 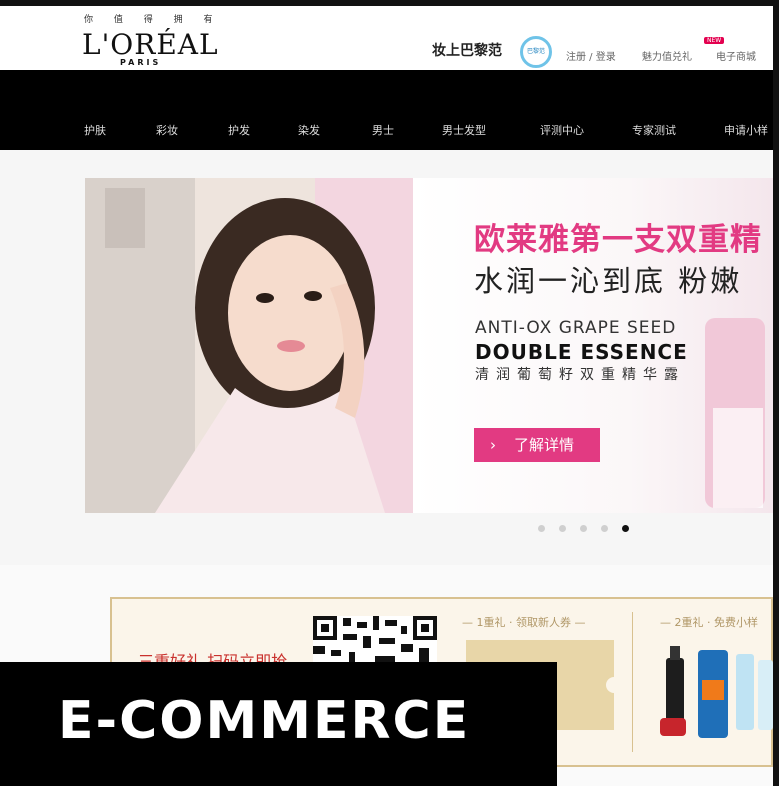 What do you see at coordinates (736, 55) in the screenshot?
I see `ecommerce-link: 电子商城` at bounding box center [736, 55].